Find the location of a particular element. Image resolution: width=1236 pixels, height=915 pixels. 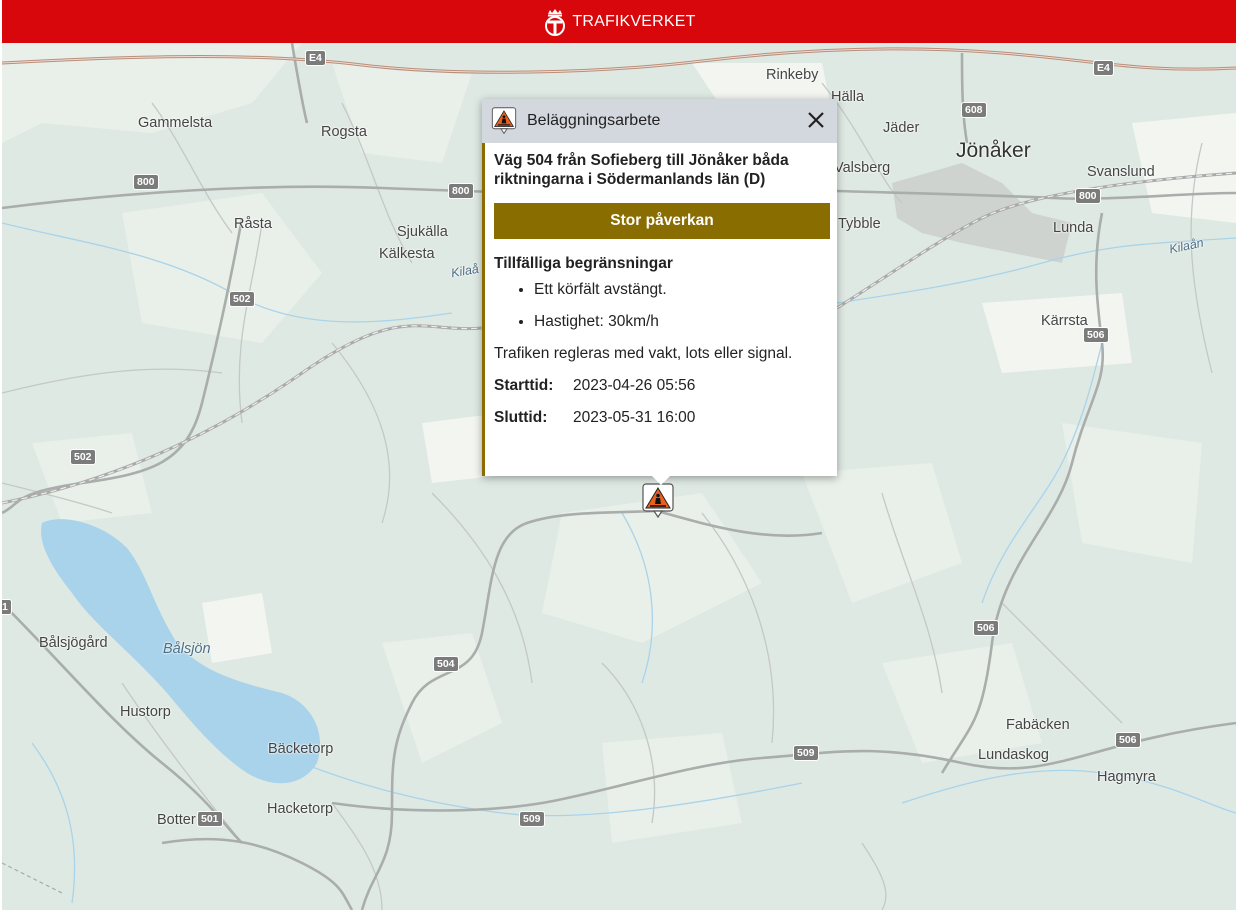

place-label: Hustorp is located at coordinates (145, 712).